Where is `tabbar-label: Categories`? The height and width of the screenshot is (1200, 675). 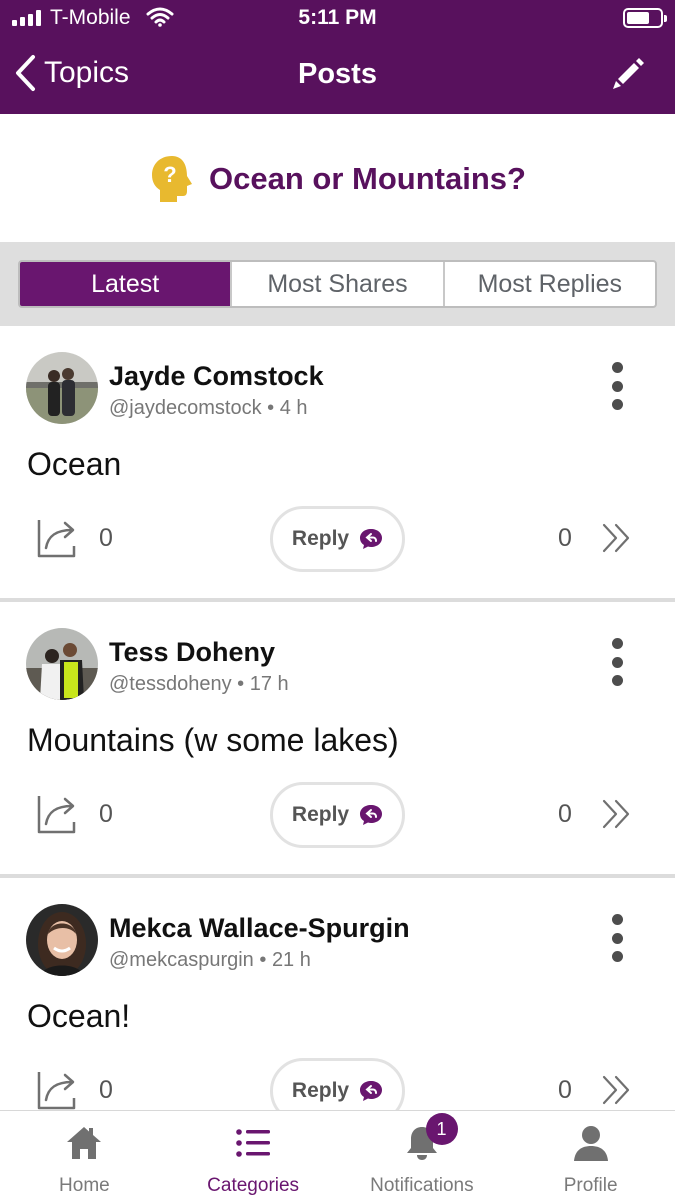 tabbar-label: Categories is located at coordinates (253, 1185).